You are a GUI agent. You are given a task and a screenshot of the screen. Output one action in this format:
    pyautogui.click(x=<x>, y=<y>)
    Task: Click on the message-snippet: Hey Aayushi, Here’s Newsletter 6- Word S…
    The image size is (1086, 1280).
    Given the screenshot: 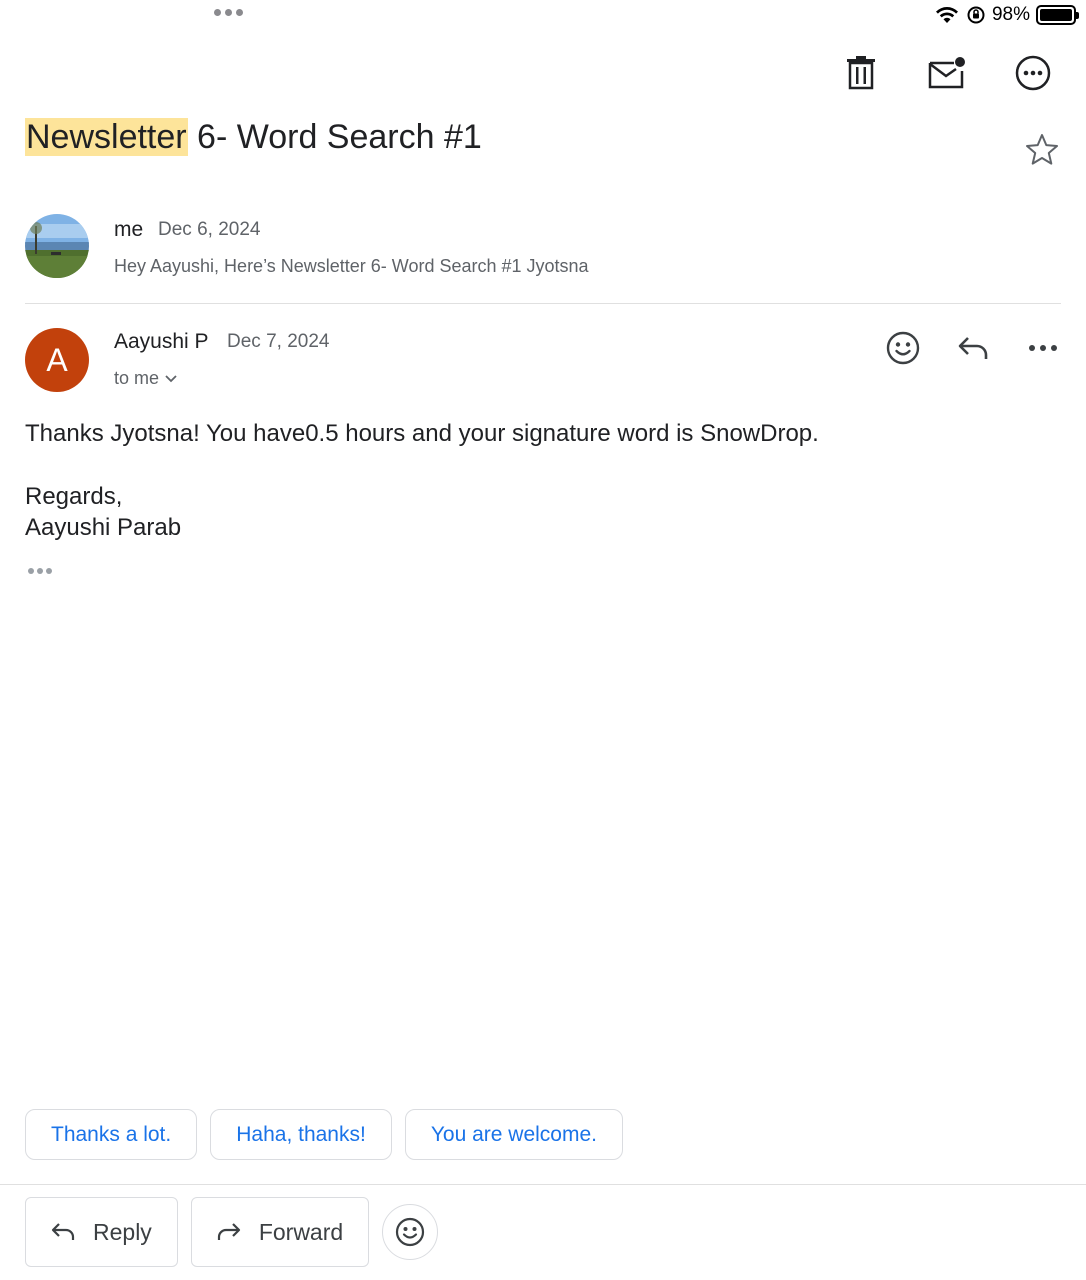 What is the action you would take?
    pyautogui.click(x=351, y=266)
    